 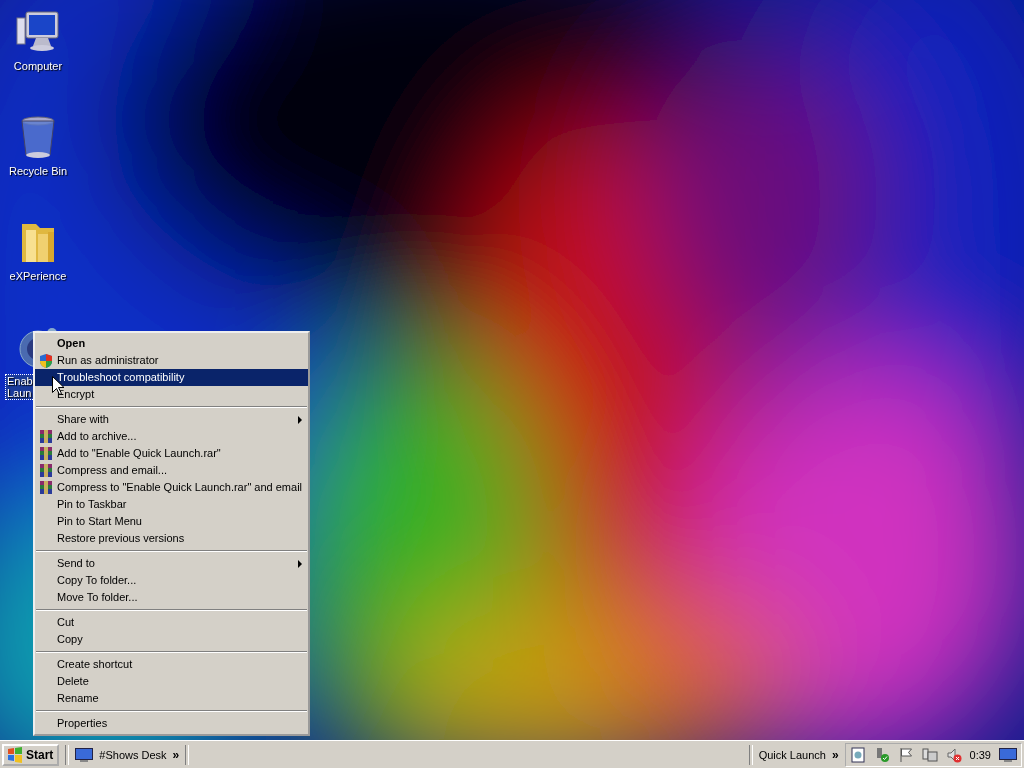 What do you see at coordinates (38, 276) in the screenshot?
I see `icon-label: eXPerience` at bounding box center [38, 276].